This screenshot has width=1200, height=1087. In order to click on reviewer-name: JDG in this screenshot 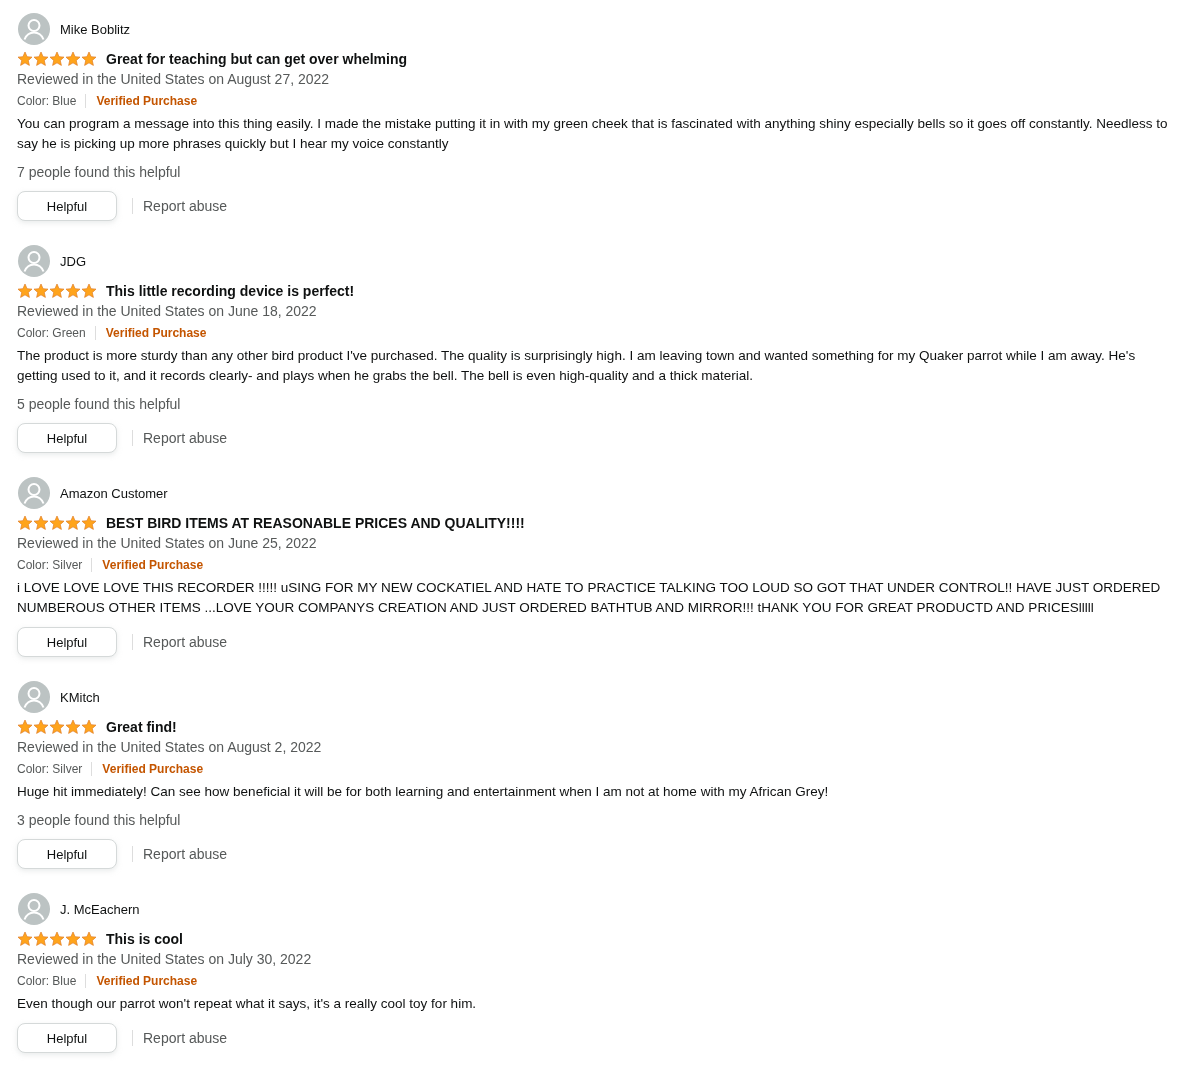, I will do `click(73, 261)`.